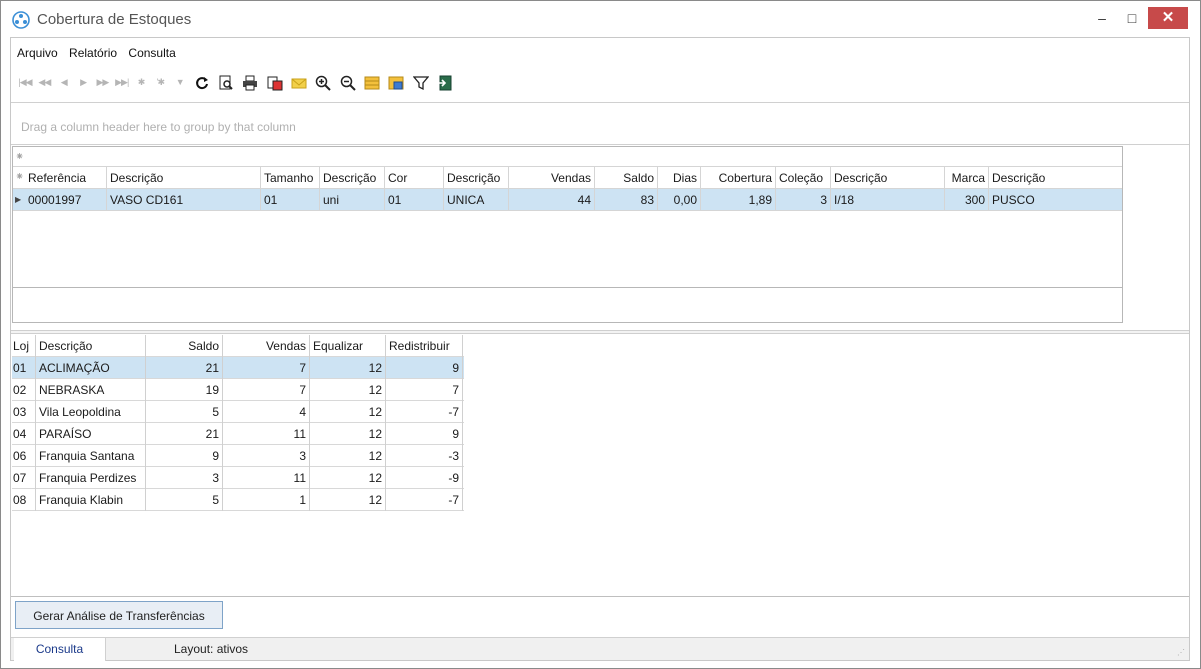 Image resolution: width=1201 pixels, height=669 pixels. What do you see at coordinates (91, 500) in the screenshot?
I see `cell-descricao: Franquia Klabin` at bounding box center [91, 500].